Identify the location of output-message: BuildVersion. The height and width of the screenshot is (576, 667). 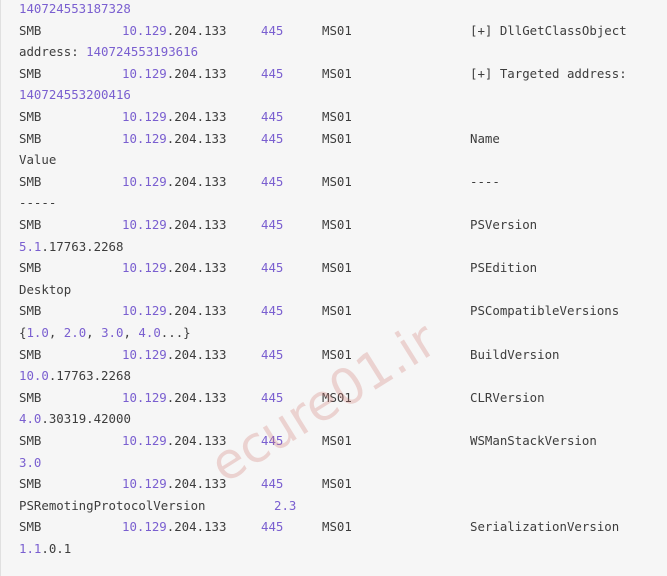
(515, 354).